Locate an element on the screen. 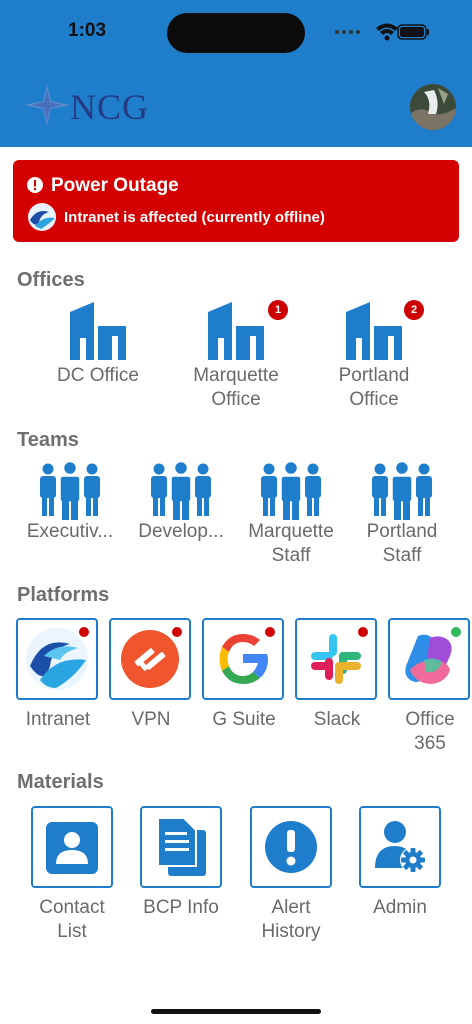  notification-badge: 1 is located at coordinates (278, 310).